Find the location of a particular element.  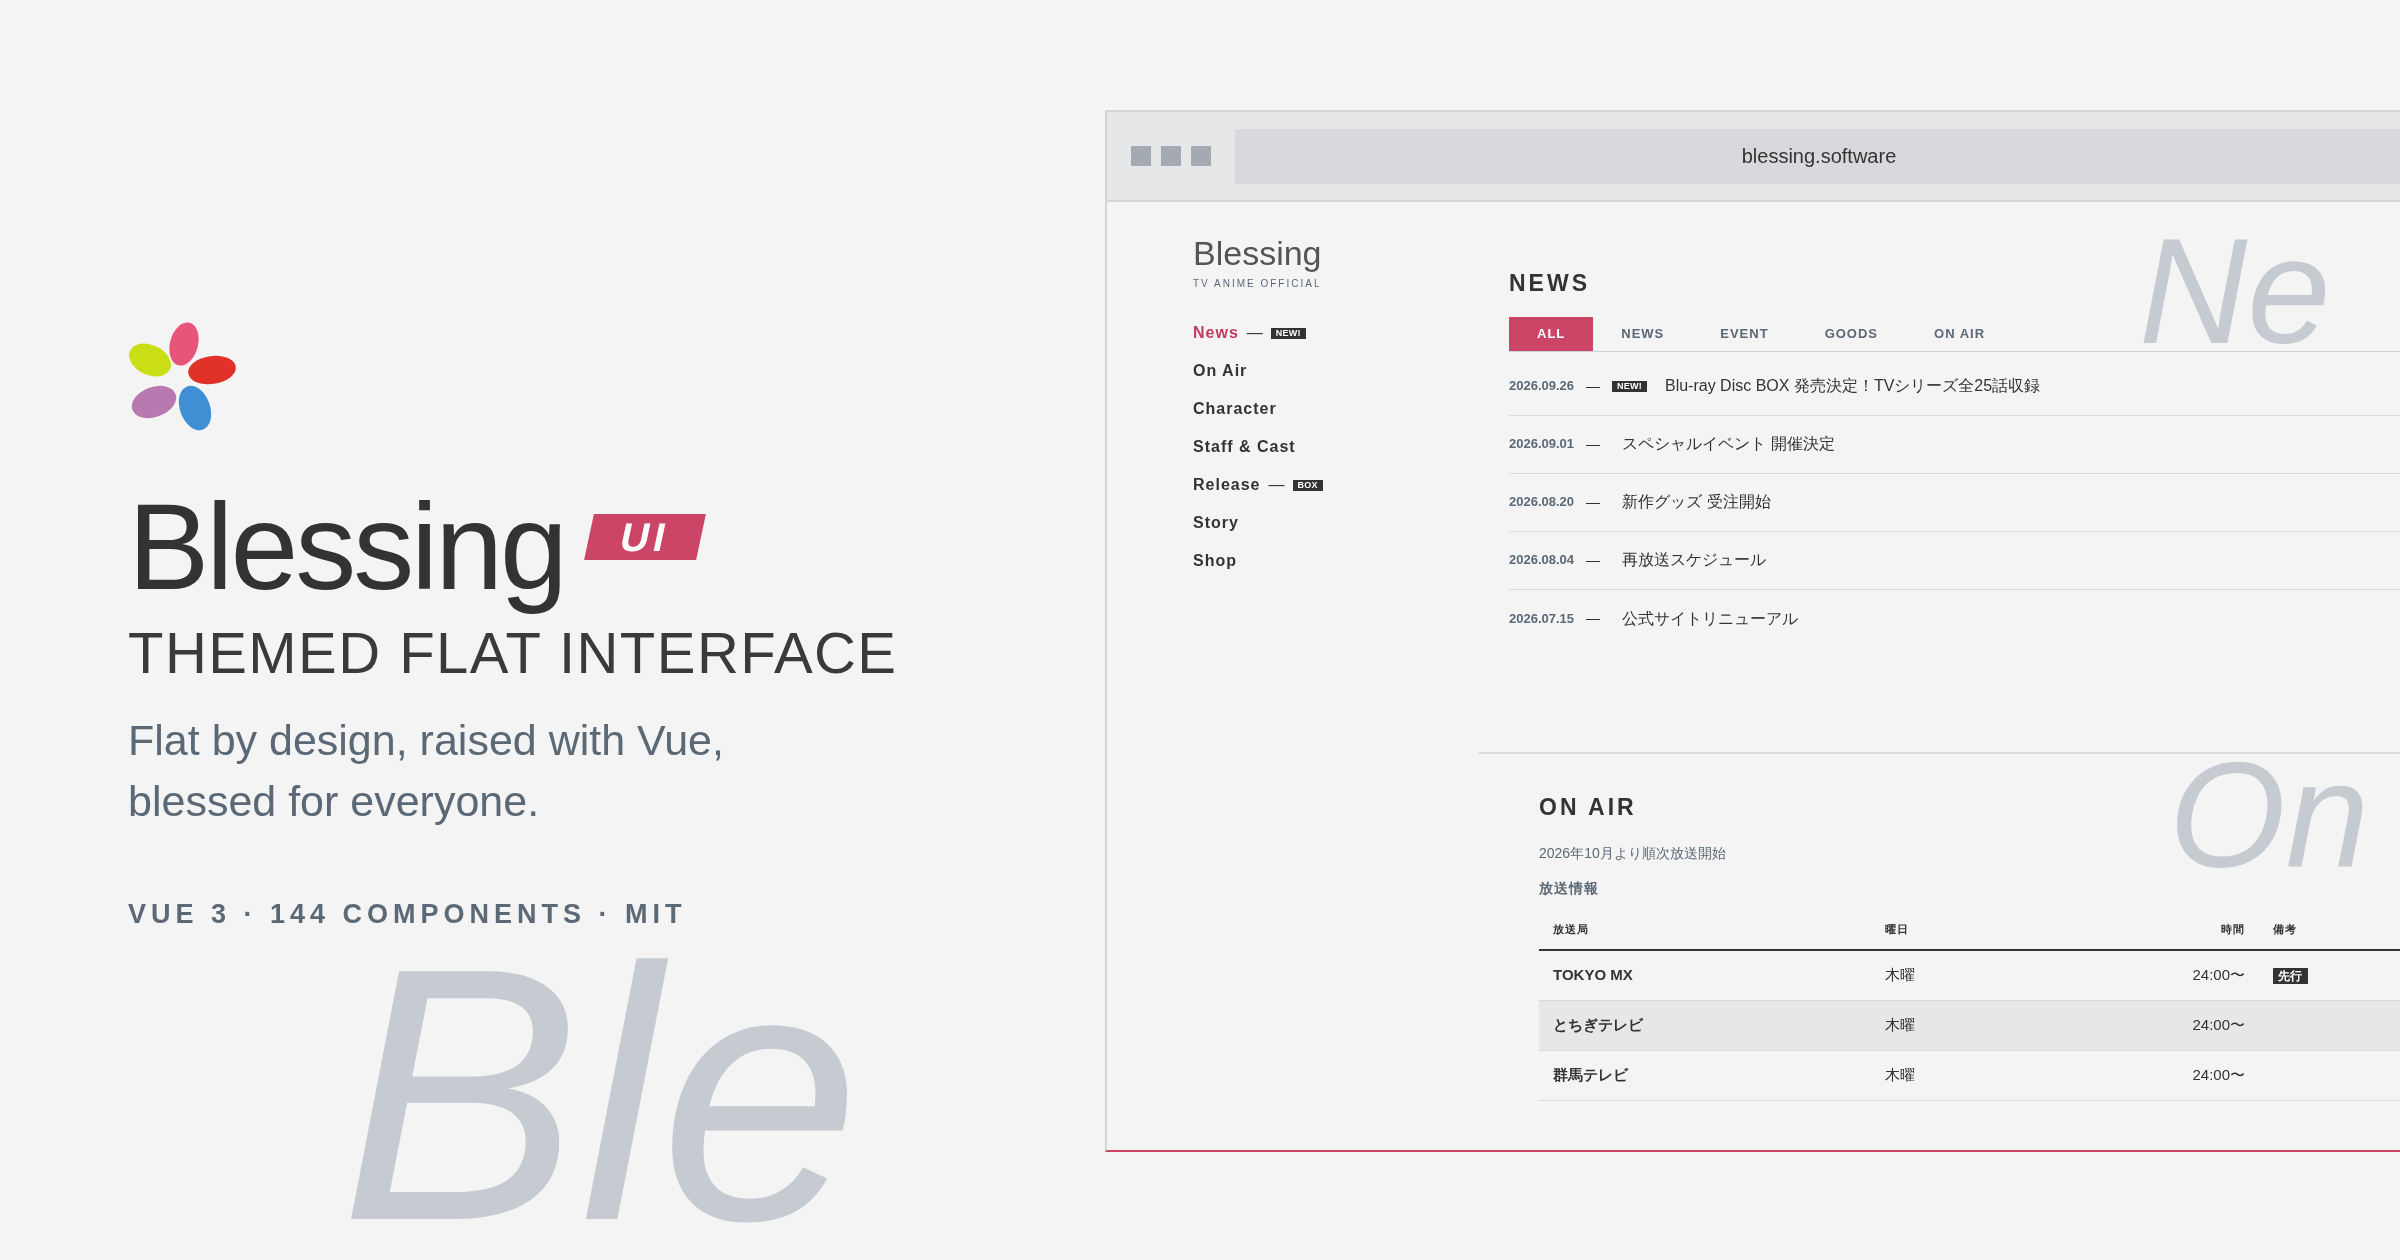

nav-tag: NEW! is located at coordinates (1288, 333).